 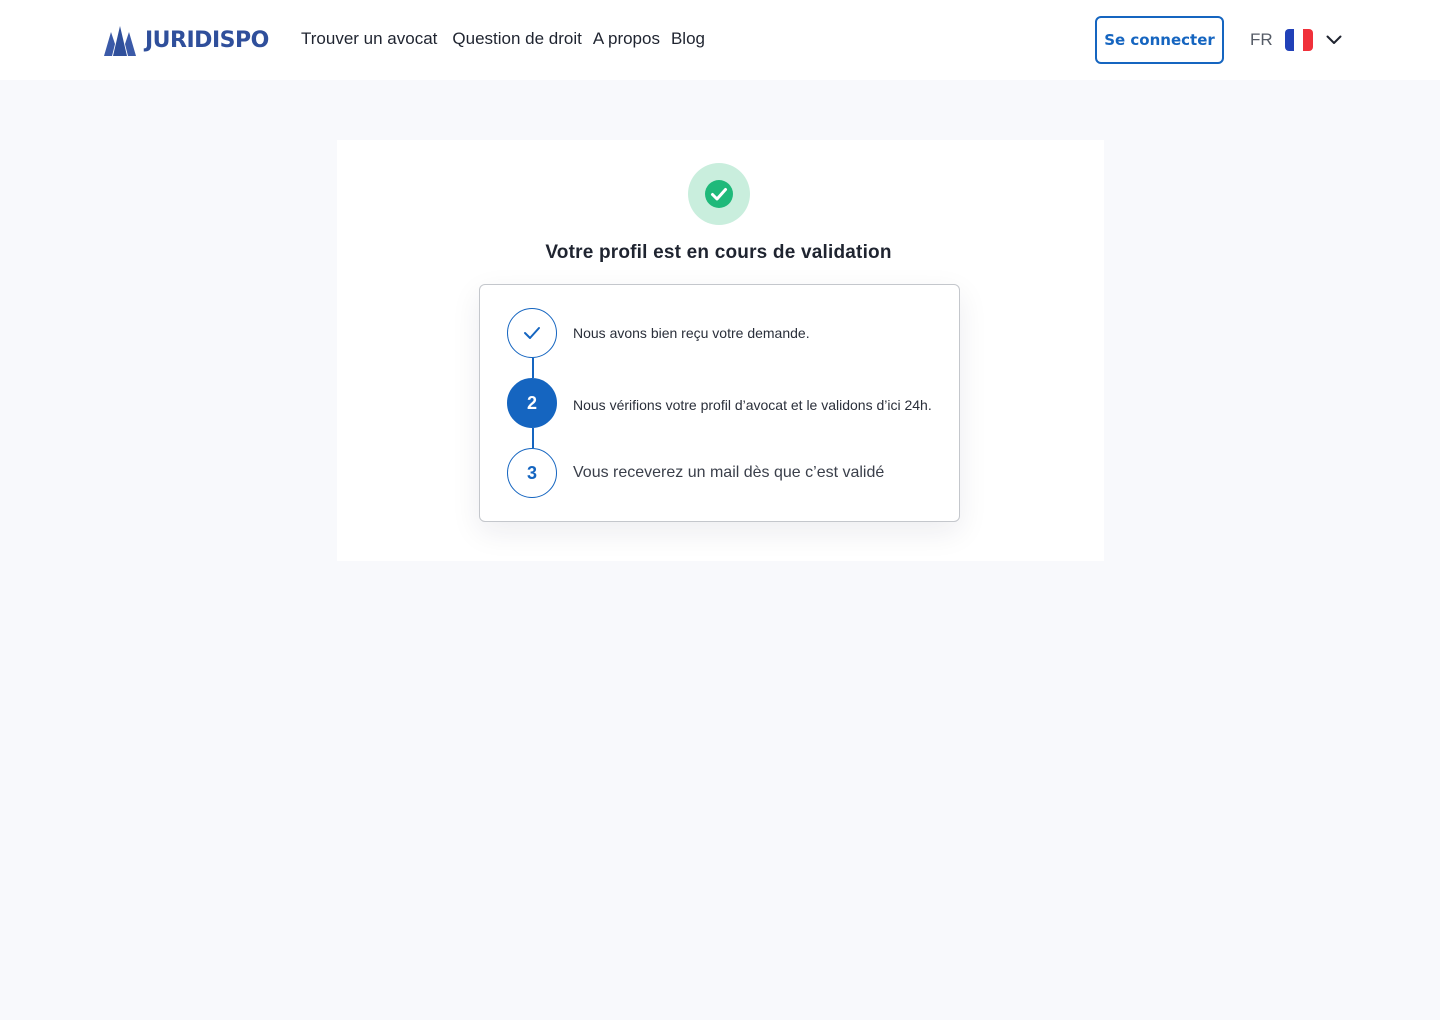 I want to click on success-badge, so click(x=719, y=194).